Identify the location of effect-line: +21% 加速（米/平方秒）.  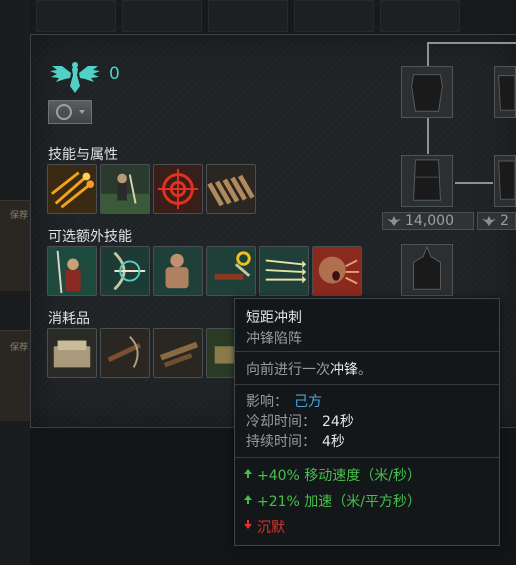
(333, 501).